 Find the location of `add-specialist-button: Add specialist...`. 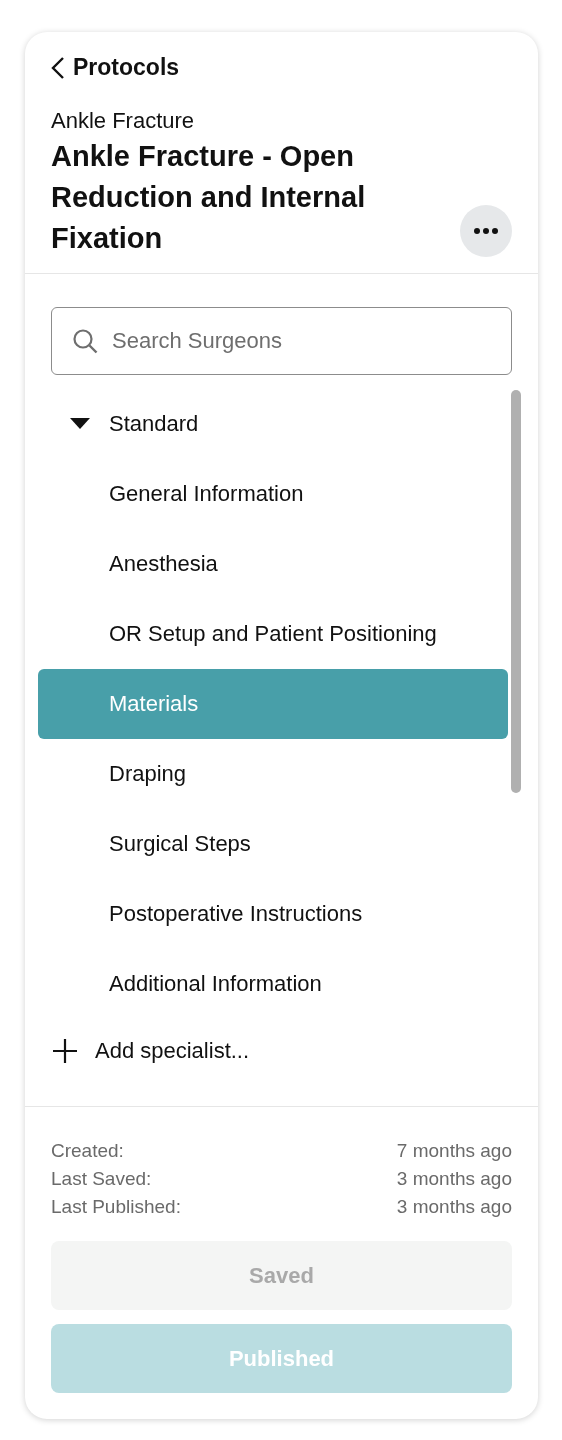

add-specialist-button: Add specialist... is located at coordinates (150, 1050).